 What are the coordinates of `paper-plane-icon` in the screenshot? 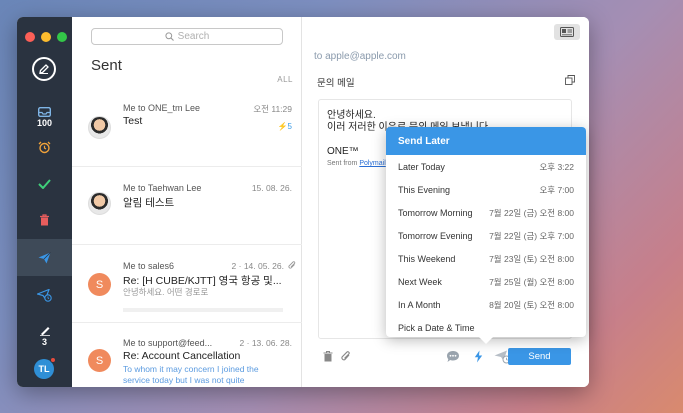 It's located at (44, 257).